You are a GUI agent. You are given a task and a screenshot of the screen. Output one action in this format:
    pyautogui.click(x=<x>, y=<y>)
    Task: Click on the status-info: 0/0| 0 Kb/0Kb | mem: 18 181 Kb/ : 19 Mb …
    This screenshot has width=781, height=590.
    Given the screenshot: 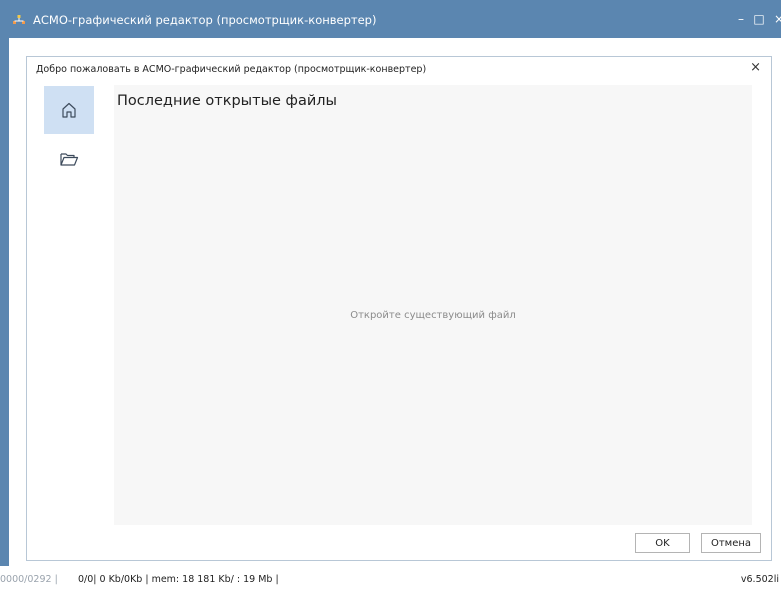 What is the action you would take?
    pyautogui.click(x=178, y=579)
    